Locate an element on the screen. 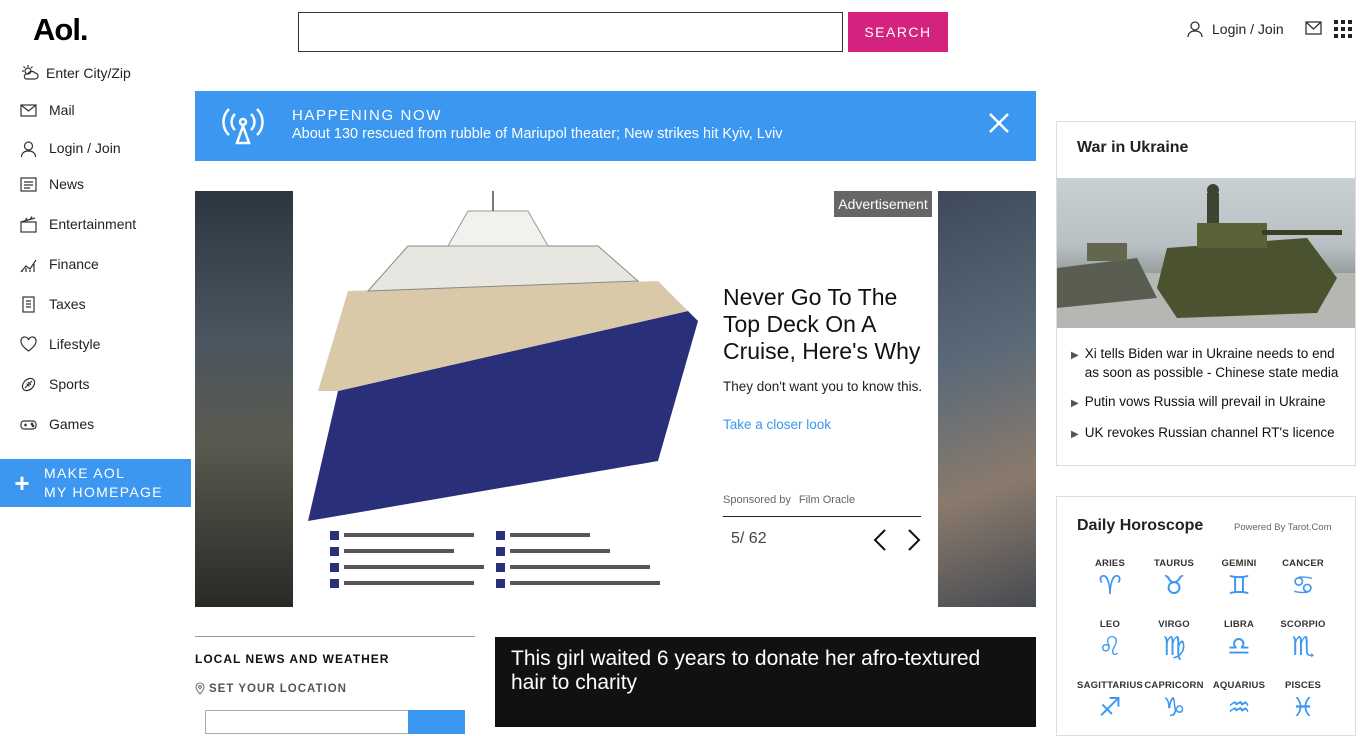 Image resolution: width=1366 pixels, height=736 pixels. sign-name: SAGITTARIUS is located at coordinates (1110, 685).